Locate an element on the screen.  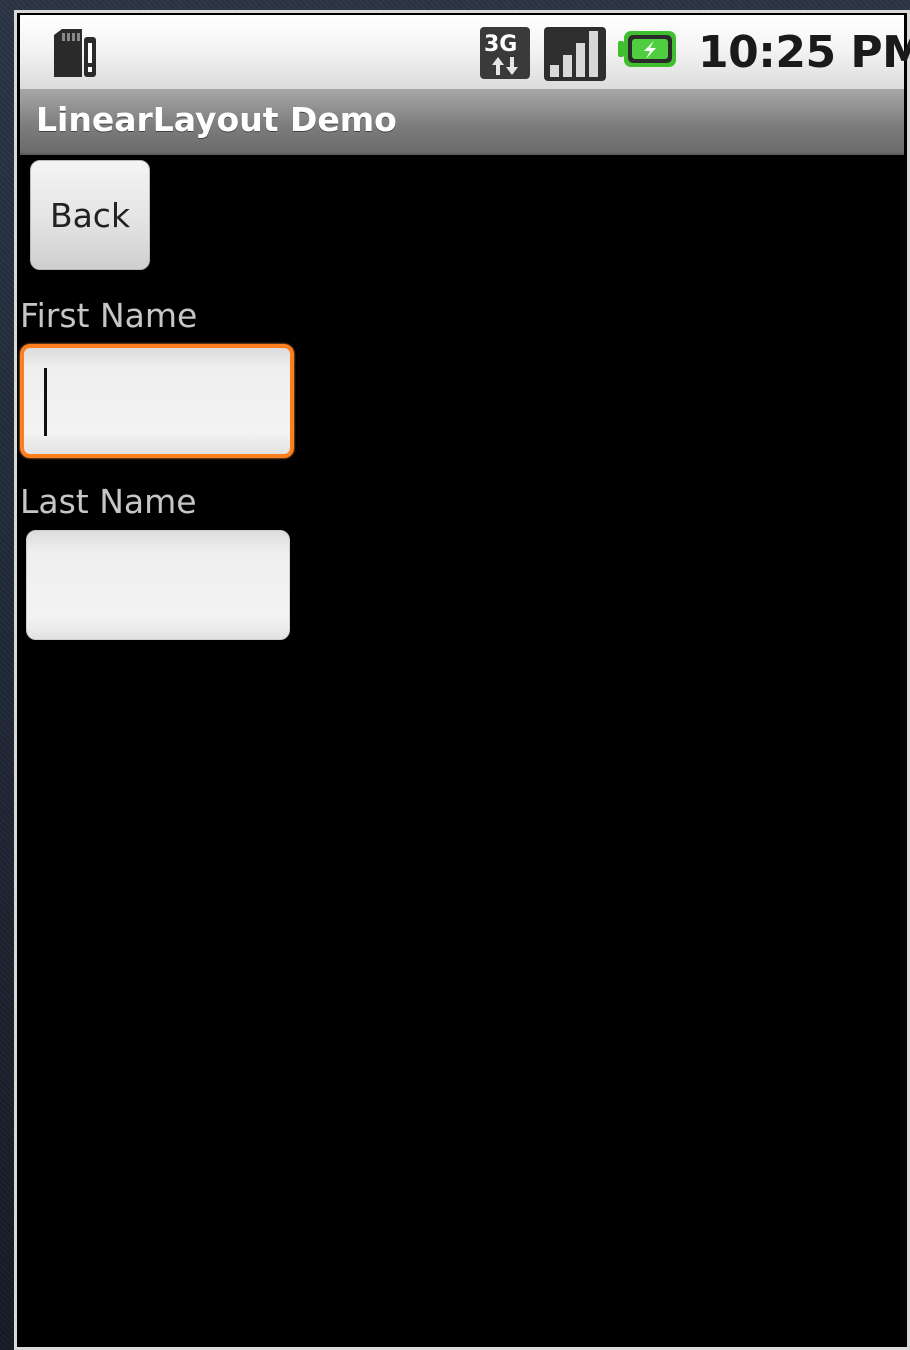
svg-text: 3G is located at coordinates (500, 44).